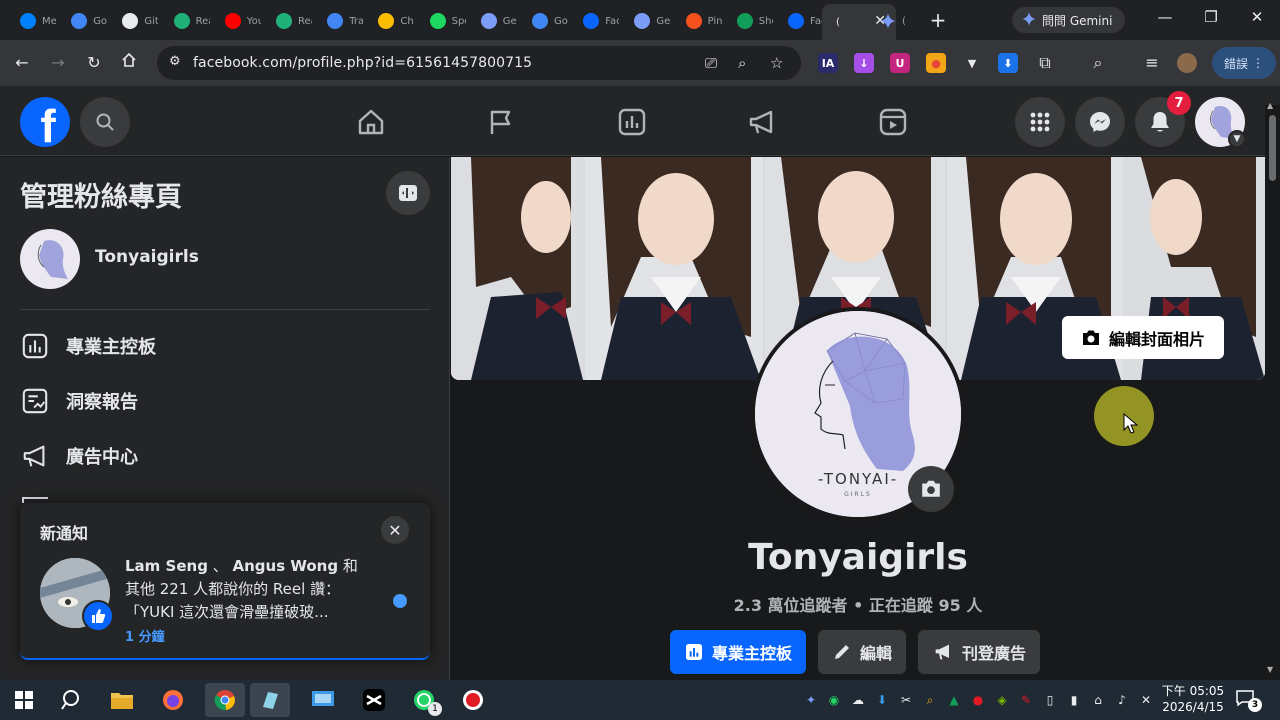 This screenshot has height=720, width=1280. What do you see at coordinates (225, 700) in the screenshot?
I see `chrome-button` at bounding box center [225, 700].